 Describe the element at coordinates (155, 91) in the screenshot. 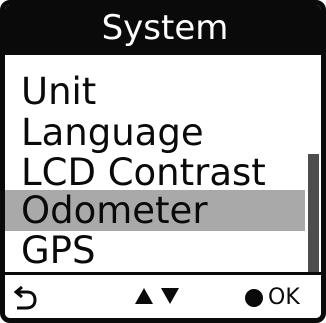

I see `menu-item-unit: Unit` at that location.